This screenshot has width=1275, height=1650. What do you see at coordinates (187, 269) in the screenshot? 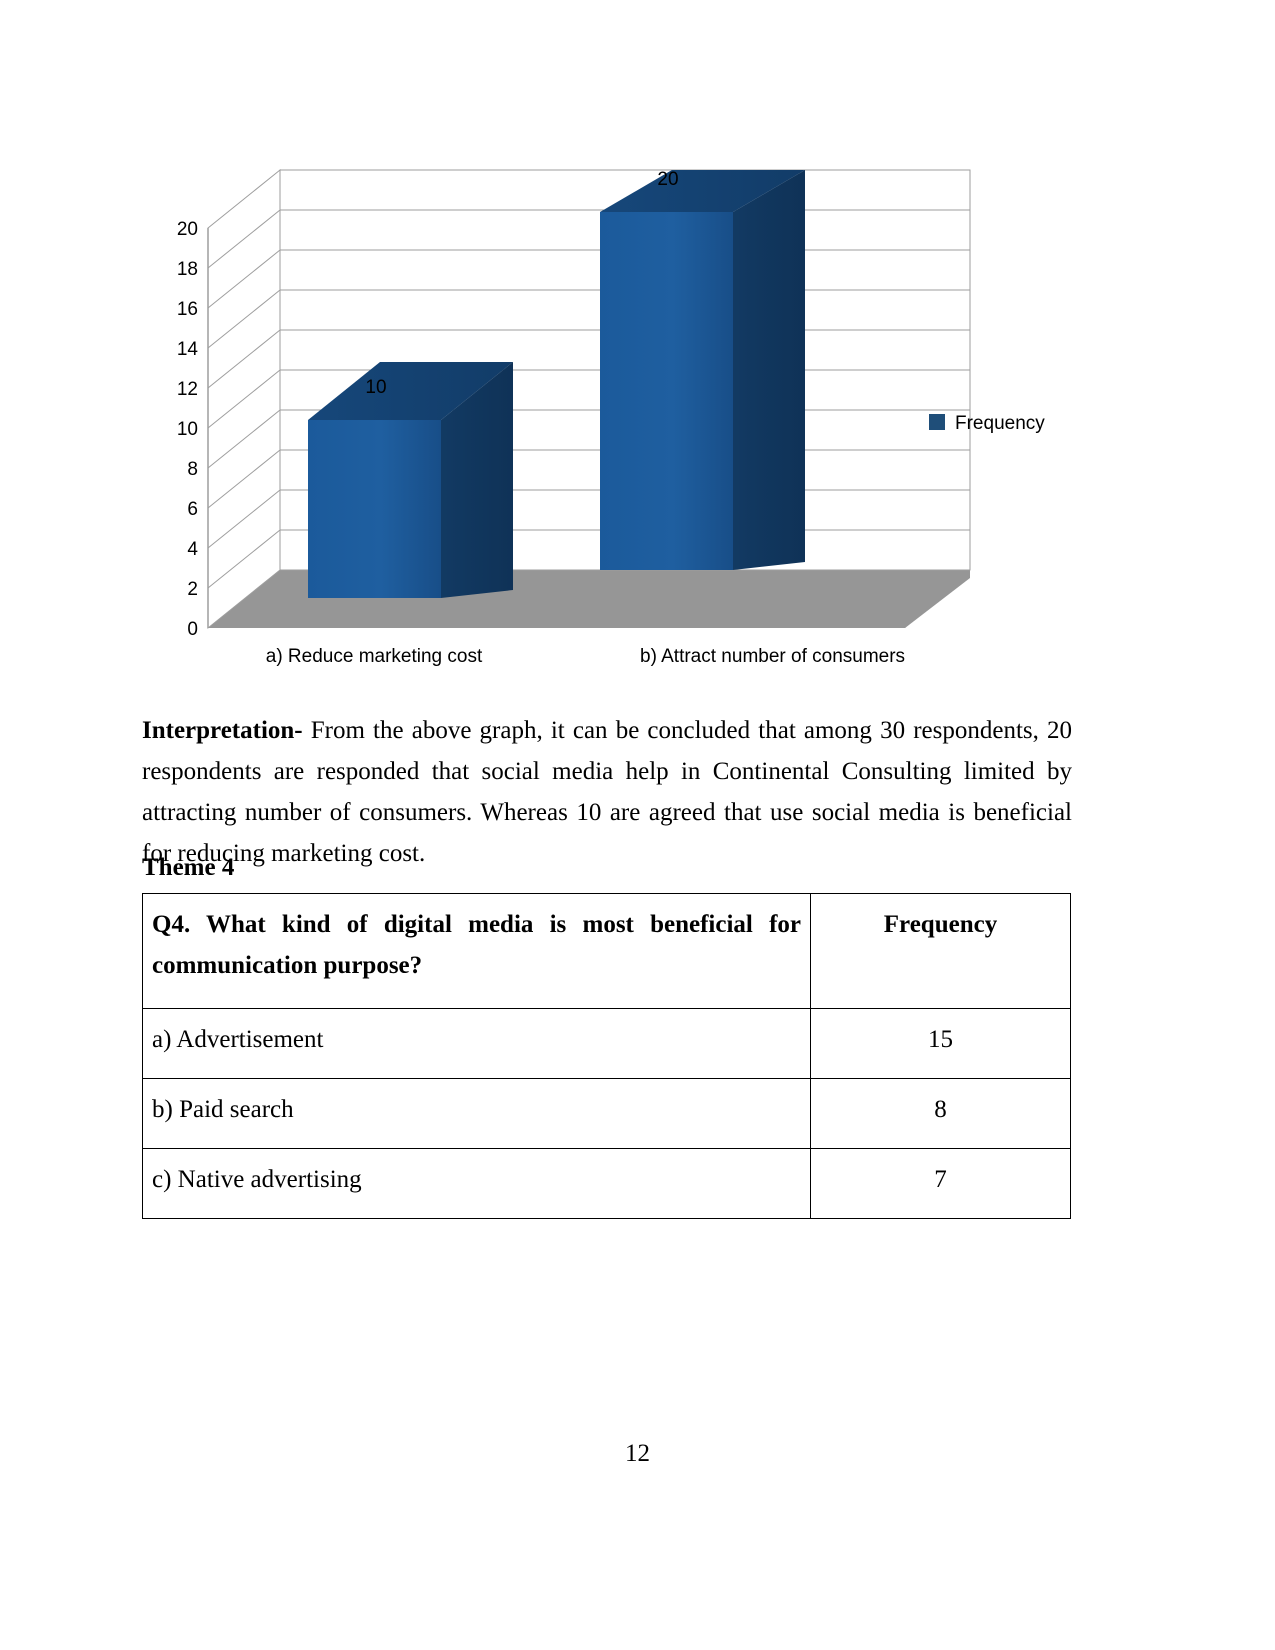
I see `y-tick-18: 18` at bounding box center [187, 269].